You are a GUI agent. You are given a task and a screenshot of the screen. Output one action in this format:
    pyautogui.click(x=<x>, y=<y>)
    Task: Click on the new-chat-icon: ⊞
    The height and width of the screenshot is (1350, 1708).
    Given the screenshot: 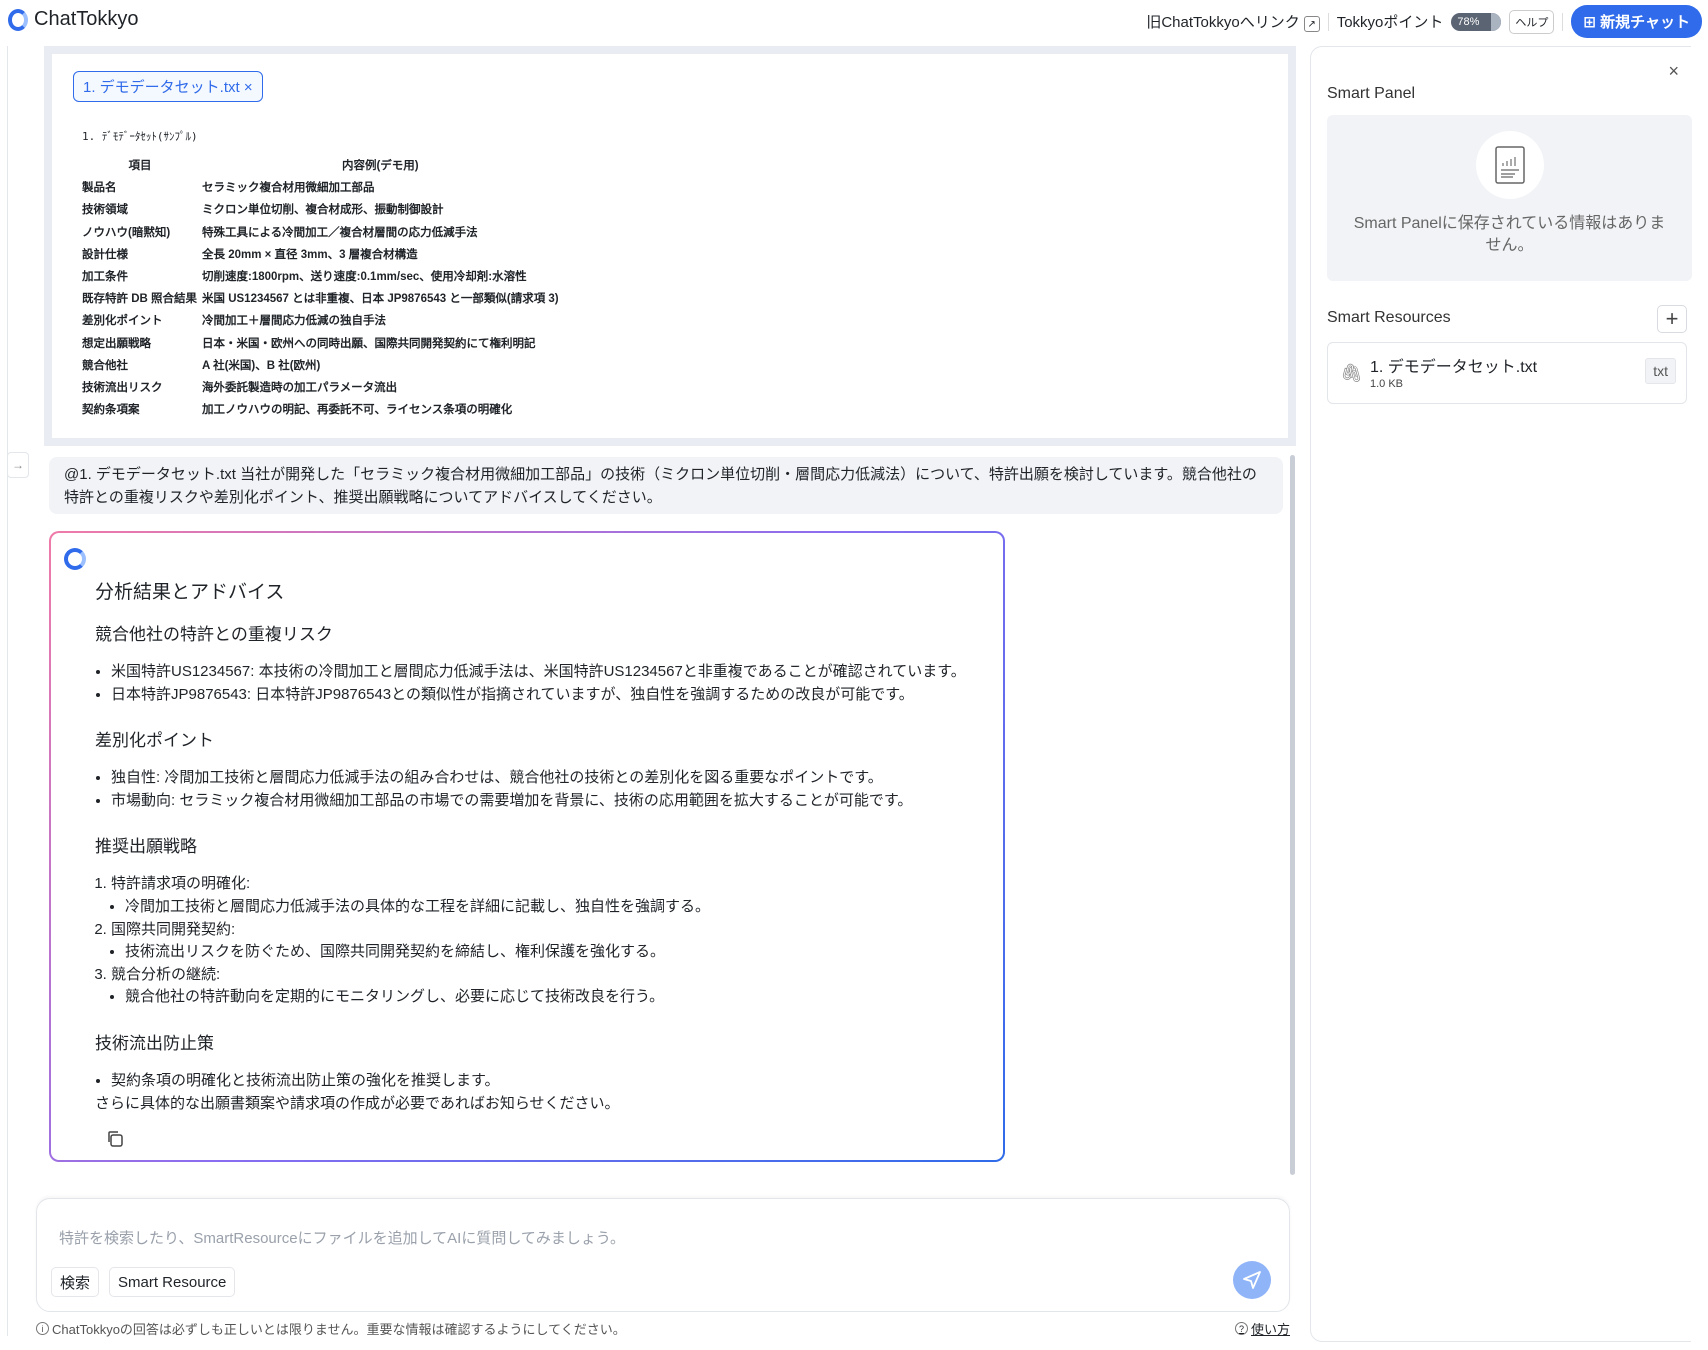 What is the action you would take?
    pyautogui.click(x=1592, y=22)
    